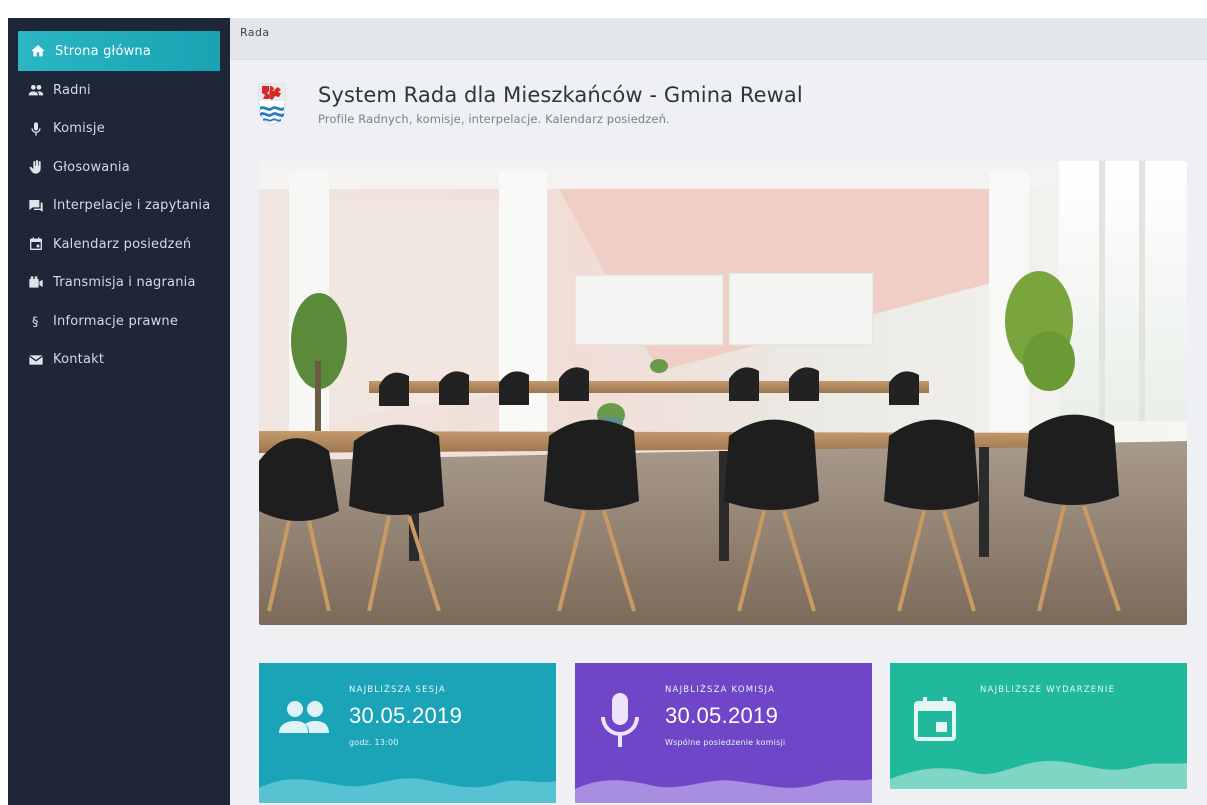 This screenshot has height=805, width=1207. I want to click on sidebar-item-label: Komisje, so click(79, 129).